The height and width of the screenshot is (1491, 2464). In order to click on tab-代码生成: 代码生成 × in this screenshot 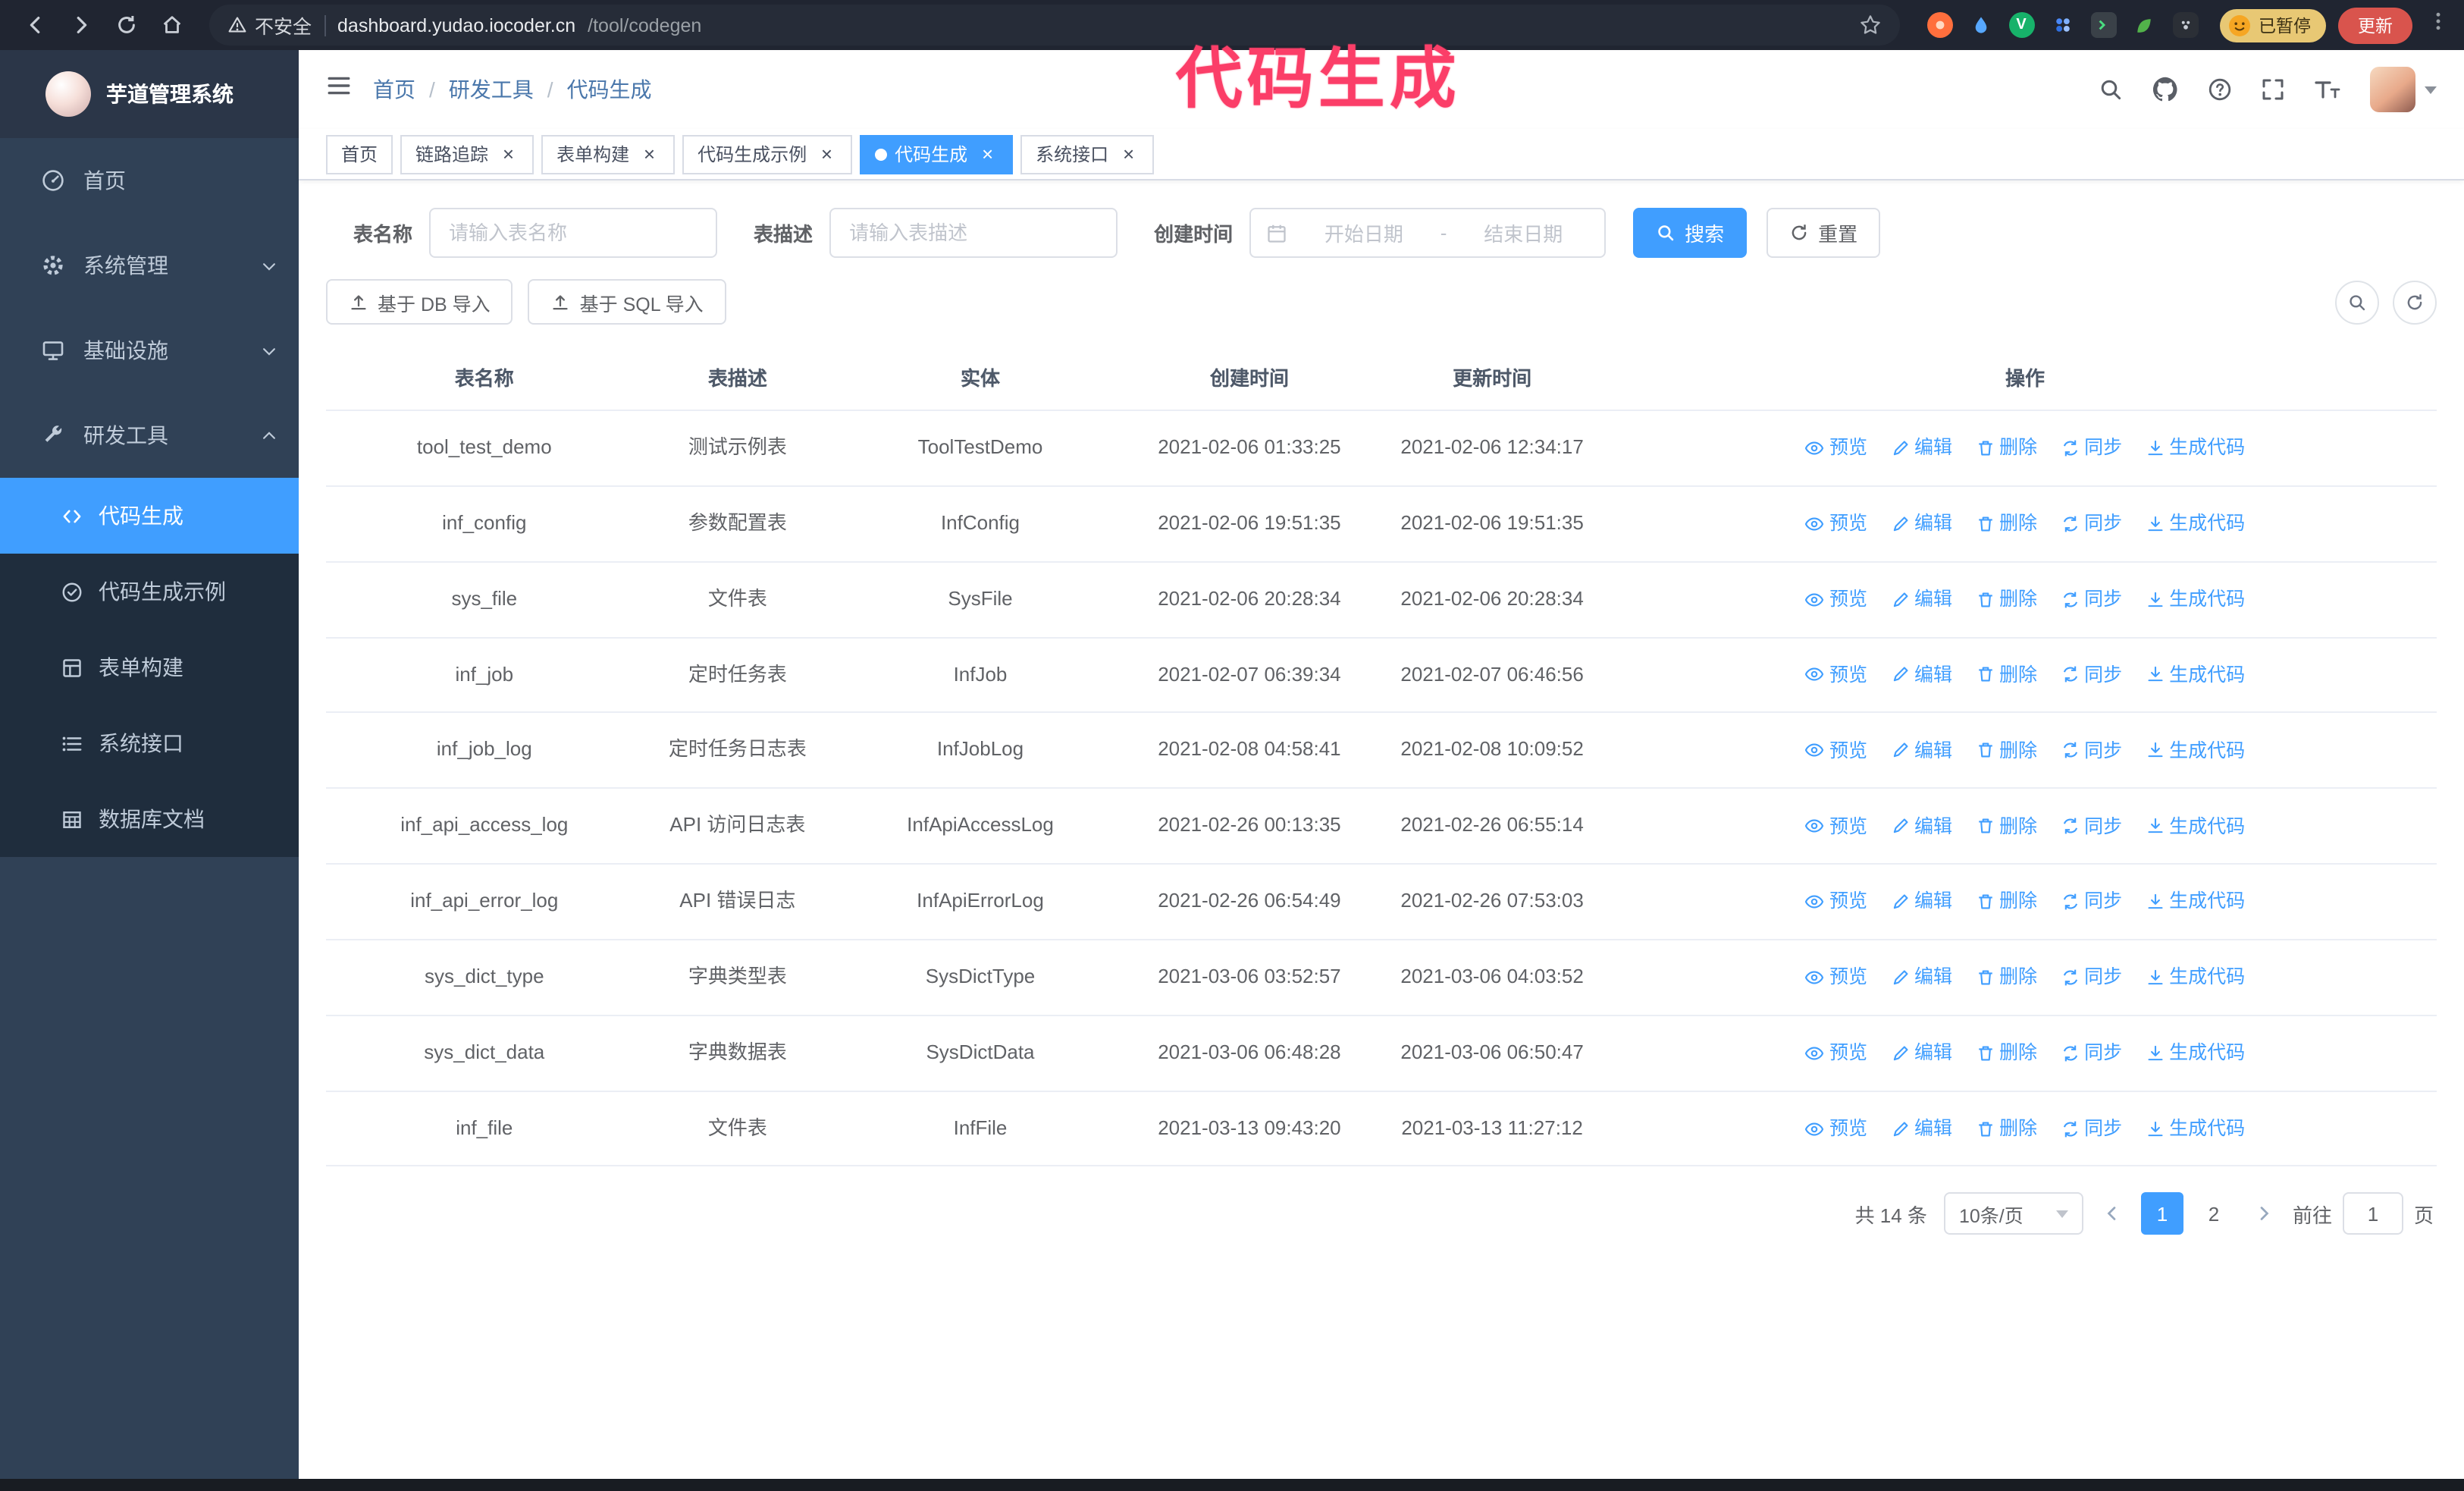, I will do `click(937, 154)`.